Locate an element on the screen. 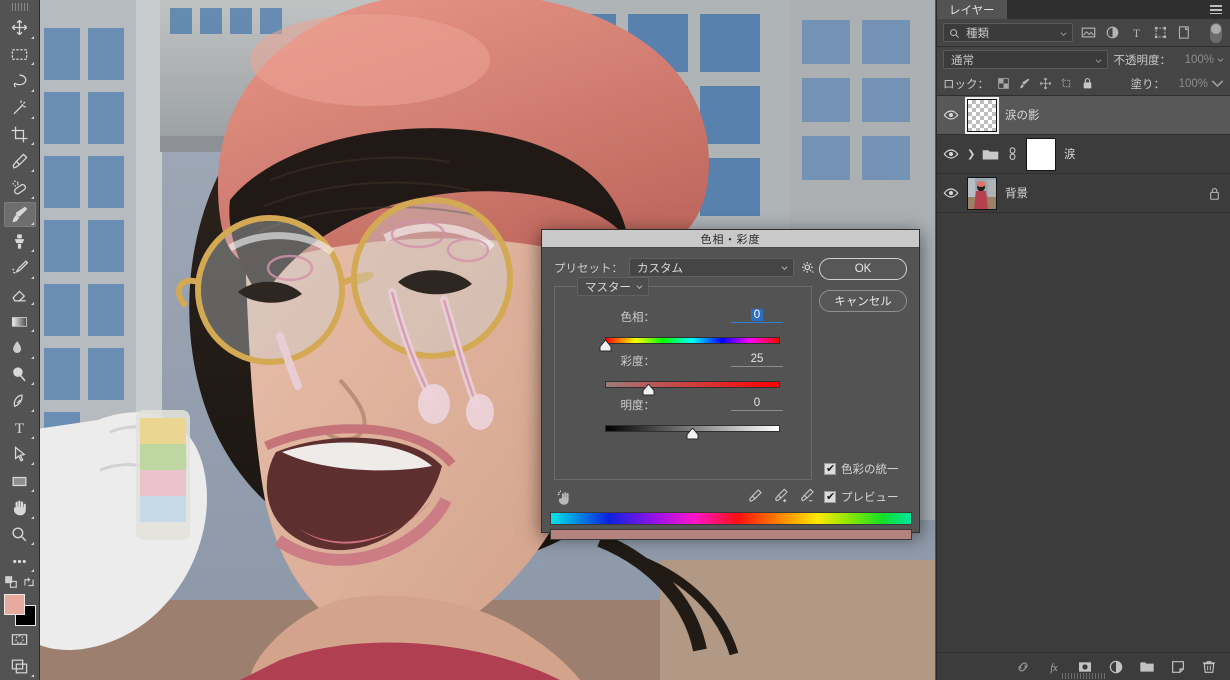 This screenshot has height=680, width=1230. default-colors-icon is located at coordinates (11, 582).